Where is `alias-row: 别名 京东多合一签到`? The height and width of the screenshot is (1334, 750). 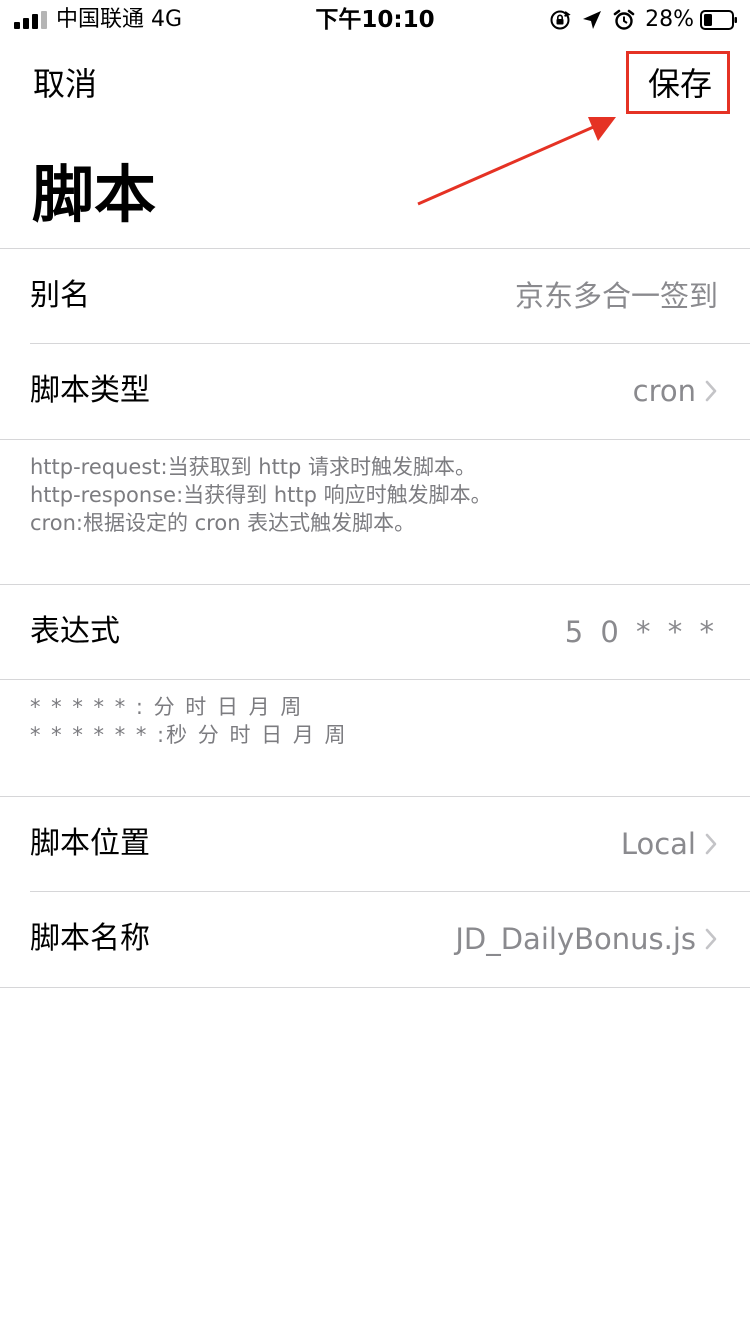 alias-row: 别名 京东多合一签到 is located at coordinates (375, 296).